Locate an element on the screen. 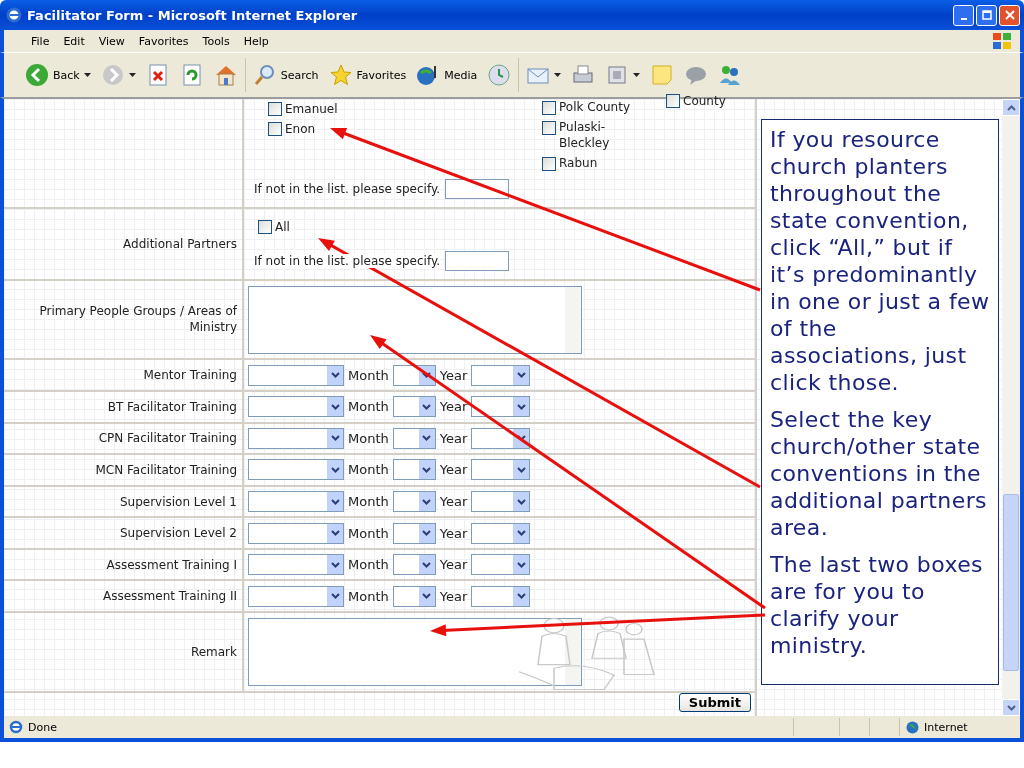  scroll-up-button is located at coordinates (1011, 107).